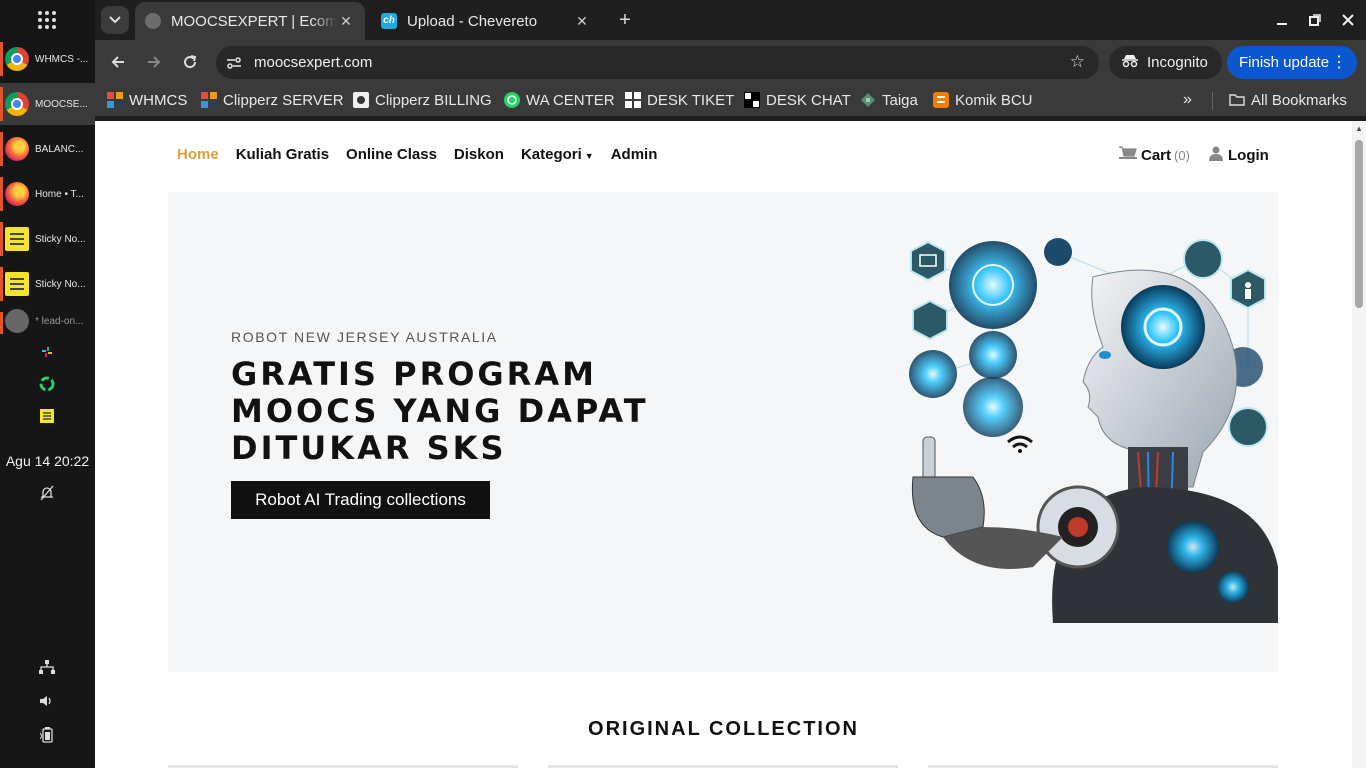 The width and height of the screenshot is (1366, 768). Describe the element at coordinates (1359, 224) in the screenshot. I see `scrollbar-thumb` at that location.